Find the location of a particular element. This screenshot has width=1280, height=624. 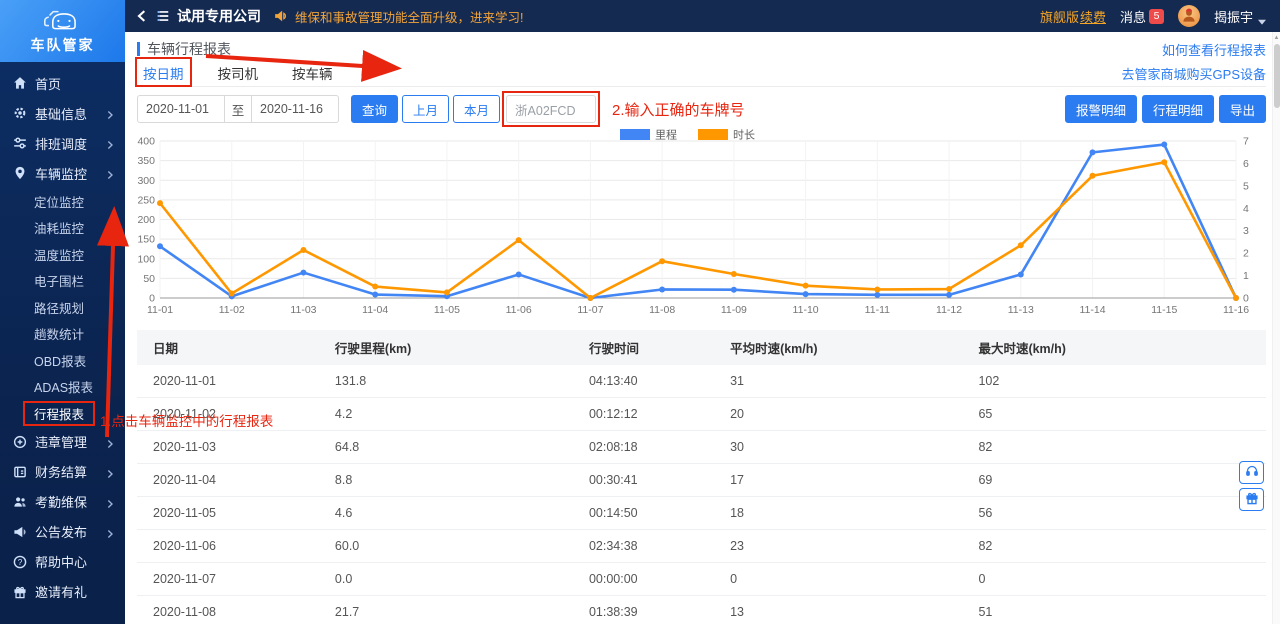

table-cell: 00:00:00 is located at coordinates (653, 579).